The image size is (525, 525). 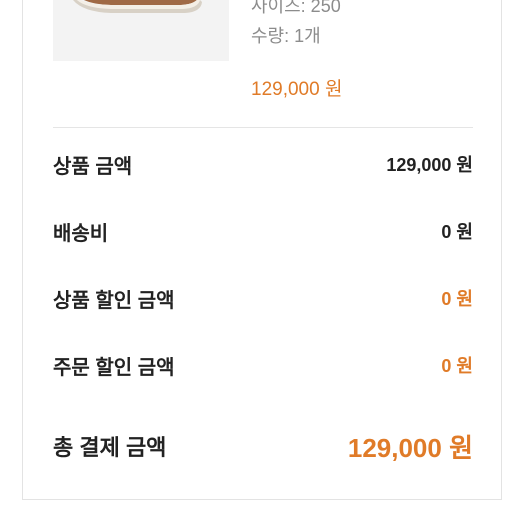 I want to click on summary-label: 상품 금액, so click(x=93, y=166).